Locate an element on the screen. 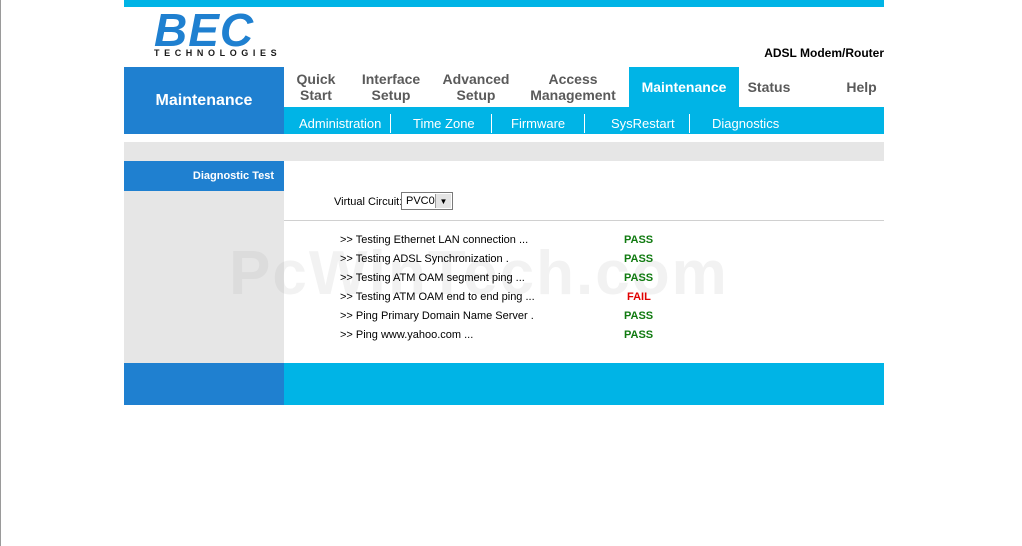  tab-access-management: Access Management is located at coordinates (573, 87).